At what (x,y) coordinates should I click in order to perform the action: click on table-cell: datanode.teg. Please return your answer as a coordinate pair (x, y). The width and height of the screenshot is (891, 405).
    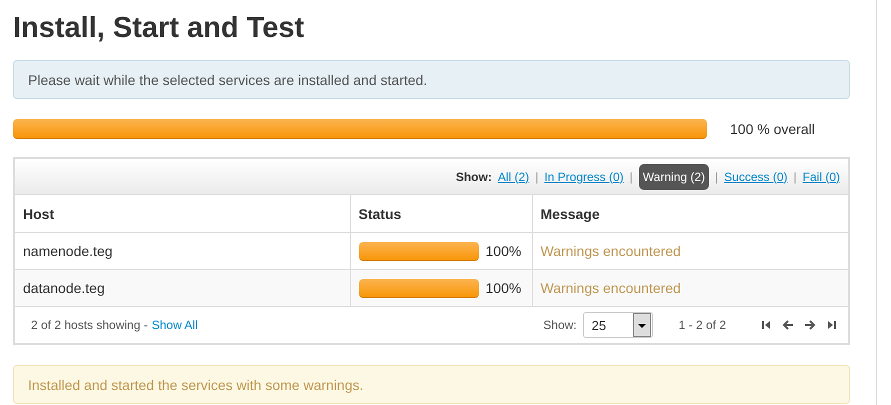
    Looking at the image, I should click on (182, 288).